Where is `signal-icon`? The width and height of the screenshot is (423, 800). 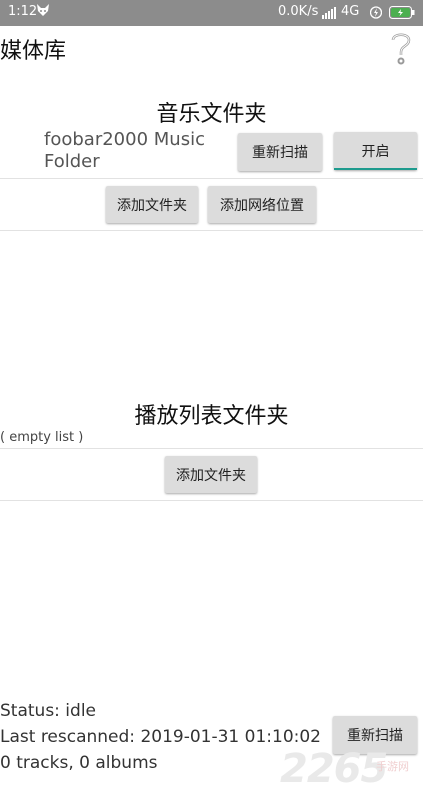 signal-icon is located at coordinates (330, 13).